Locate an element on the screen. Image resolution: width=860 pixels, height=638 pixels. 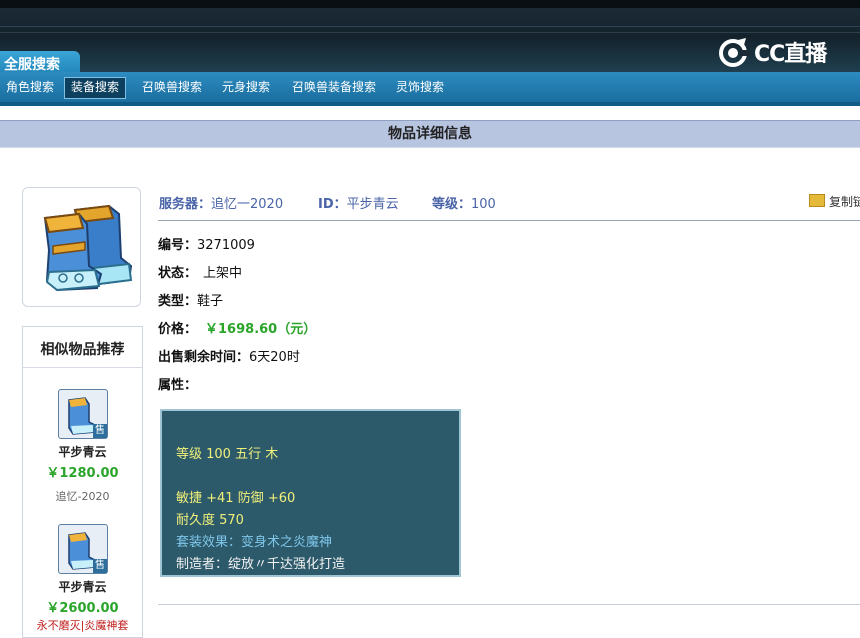
field-time-value: 6天20时 is located at coordinates (274, 357).